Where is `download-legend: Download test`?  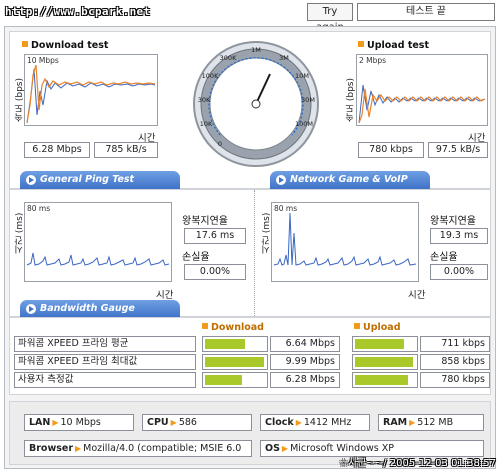
download-legend: Download test is located at coordinates (65, 45).